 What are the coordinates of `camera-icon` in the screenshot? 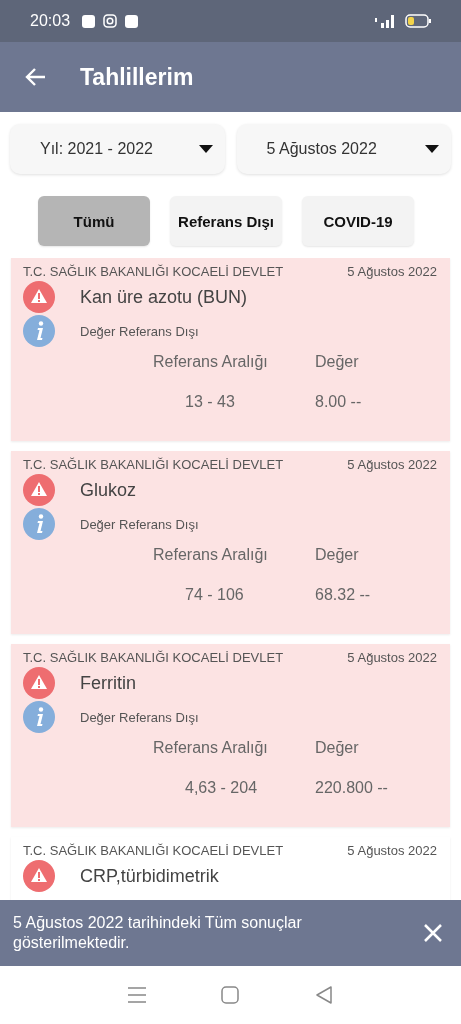 It's located at (110, 21).